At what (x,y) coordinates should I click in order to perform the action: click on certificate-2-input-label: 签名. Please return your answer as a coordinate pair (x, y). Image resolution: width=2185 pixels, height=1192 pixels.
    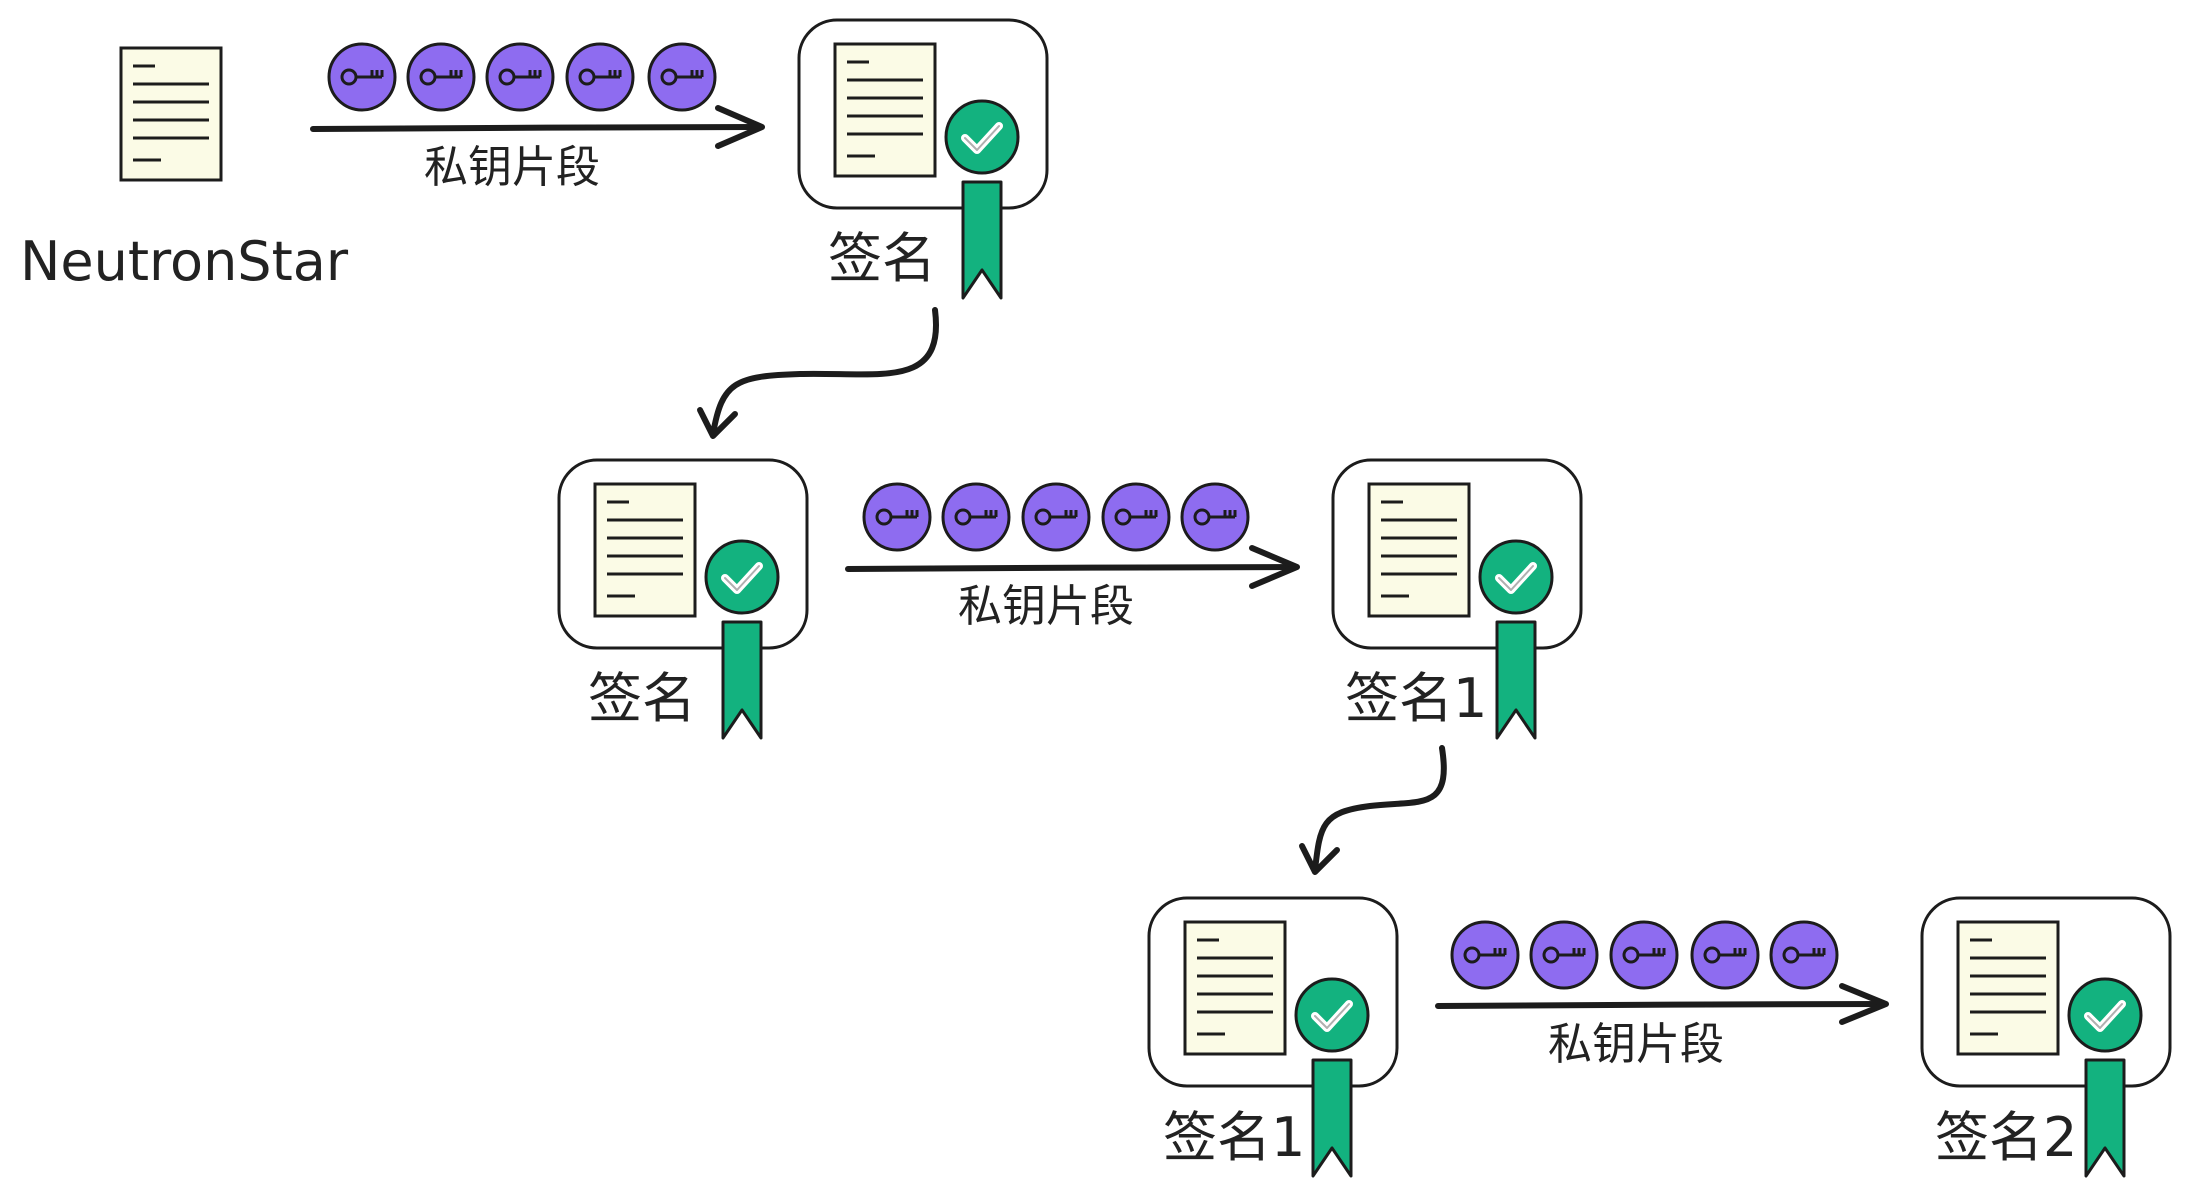
    Looking at the image, I should click on (642, 698).